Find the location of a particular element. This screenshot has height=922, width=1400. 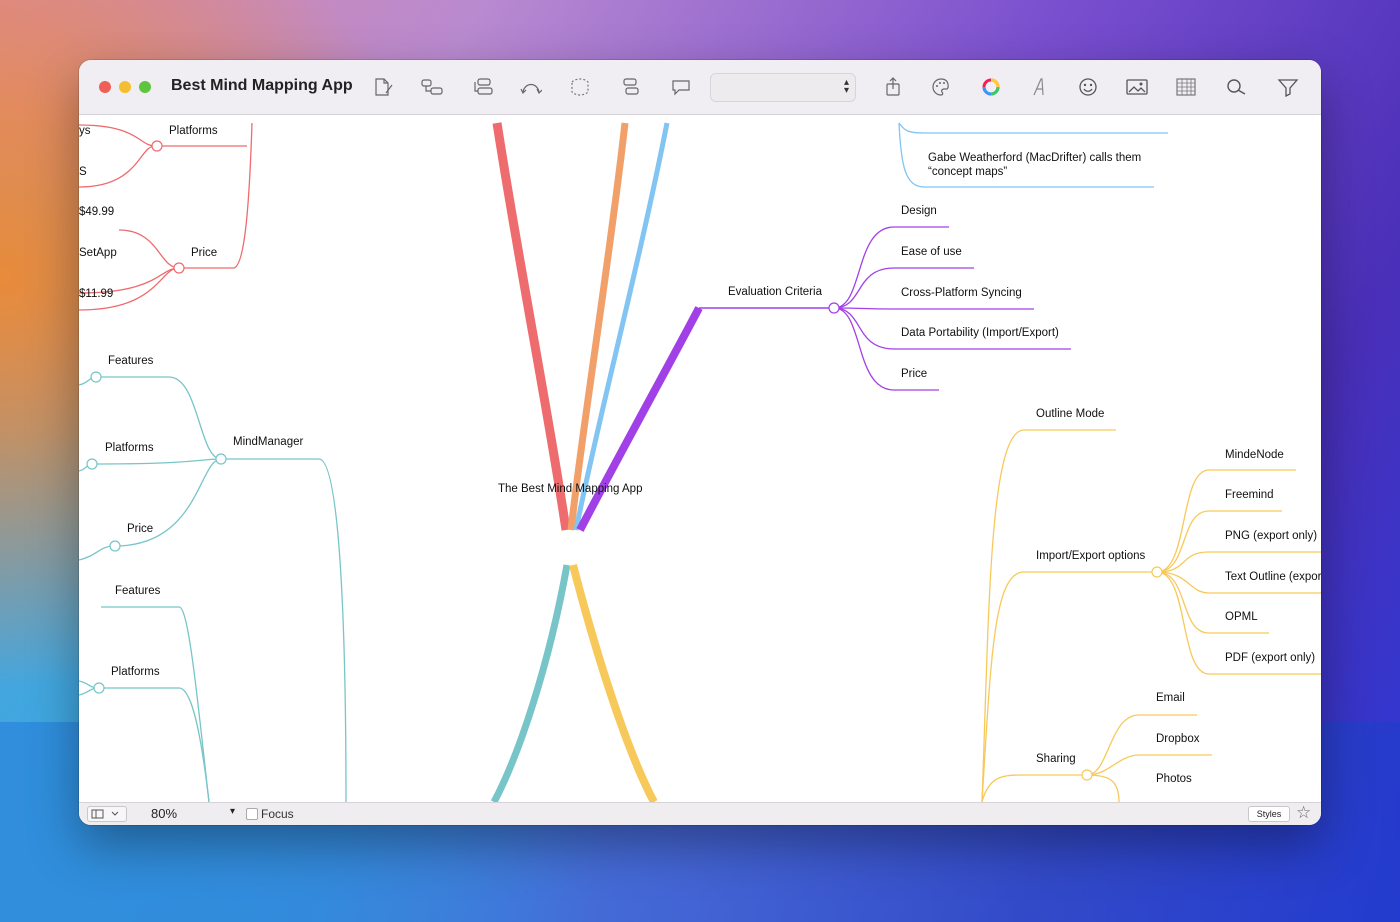

node-png-export: PNG (export only) is located at coordinates (1271, 536).